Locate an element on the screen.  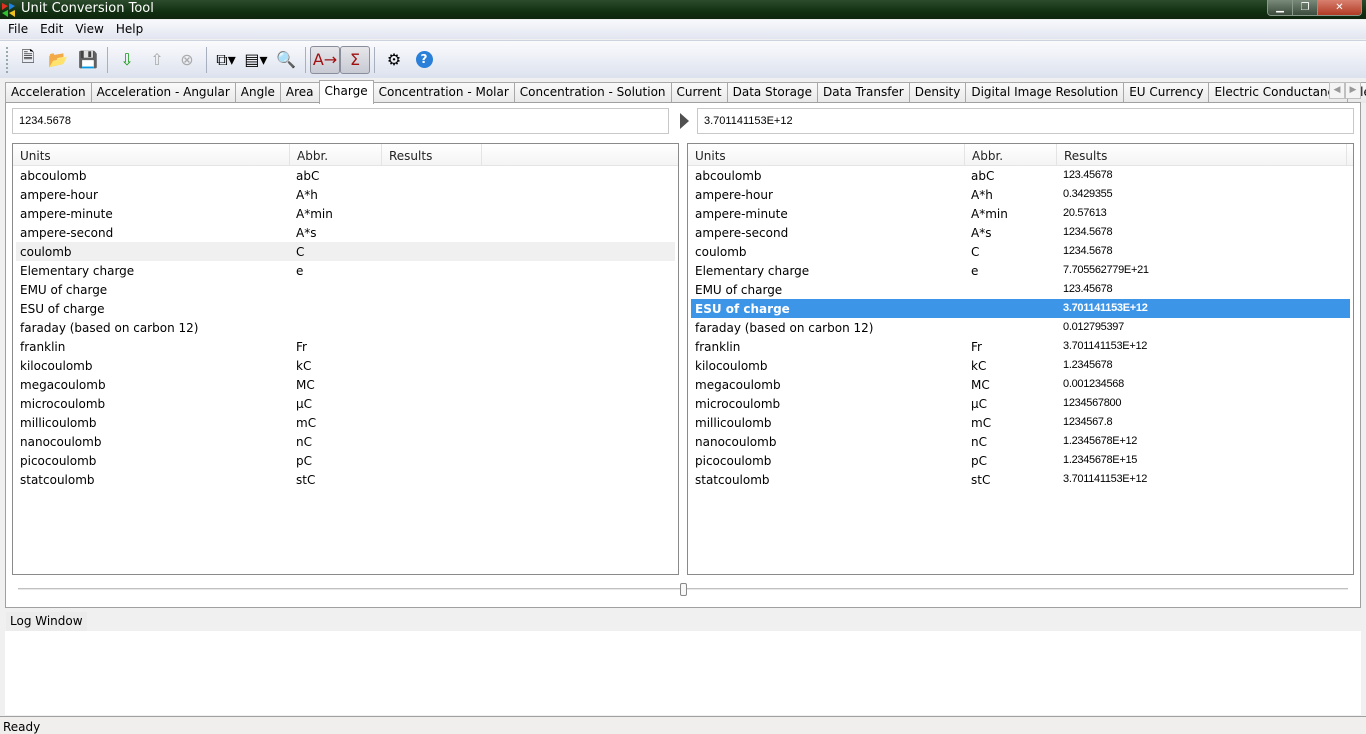
tab-scroll-left-icon: ◀ is located at coordinates (1337, 90).